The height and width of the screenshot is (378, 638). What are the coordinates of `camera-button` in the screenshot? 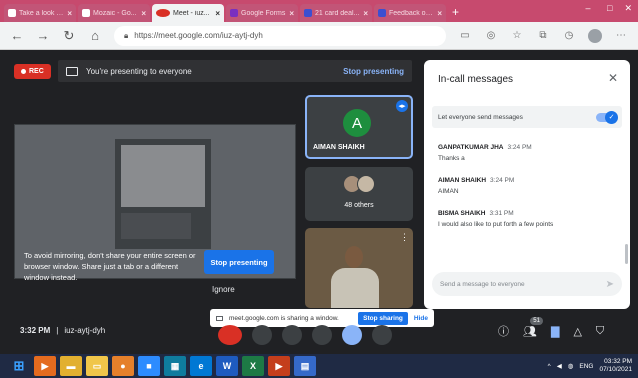 It's located at (292, 335).